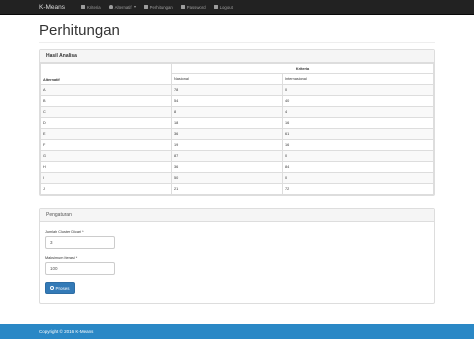 Image resolution: width=474 pixels, height=339 pixels. What do you see at coordinates (106, 156) in the screenshot?
I see `alternatif-cell: G` at bounding box center [106, 156].